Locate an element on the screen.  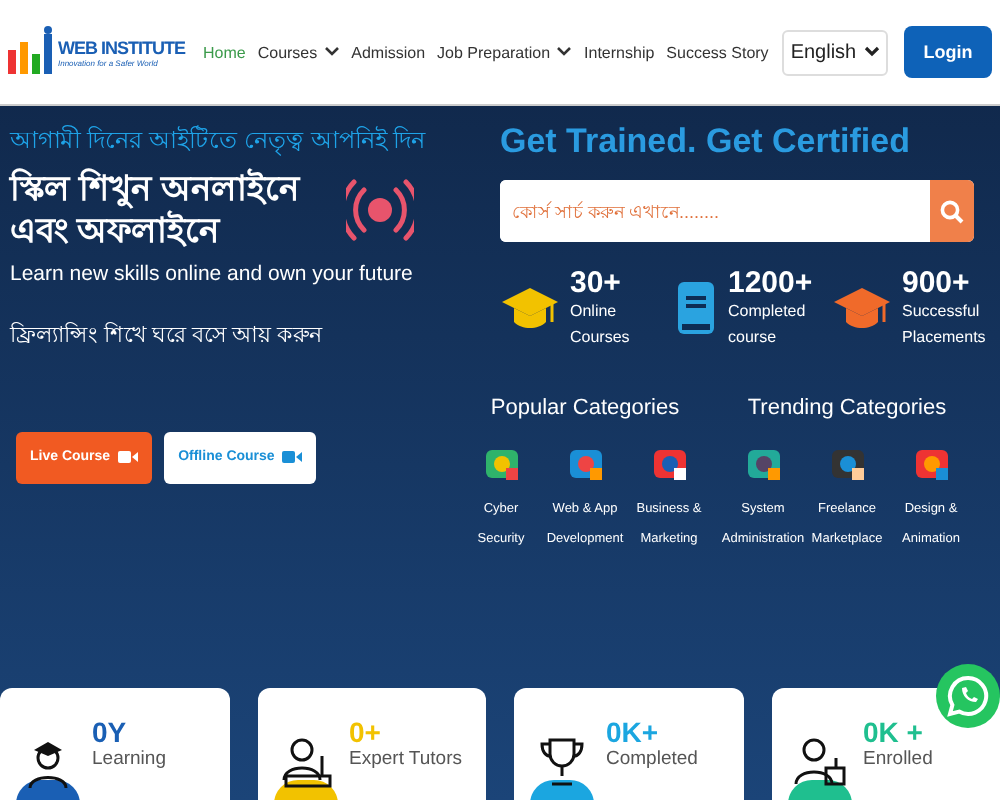
stat-value: 1200+ is located at coordinates (771, 283).